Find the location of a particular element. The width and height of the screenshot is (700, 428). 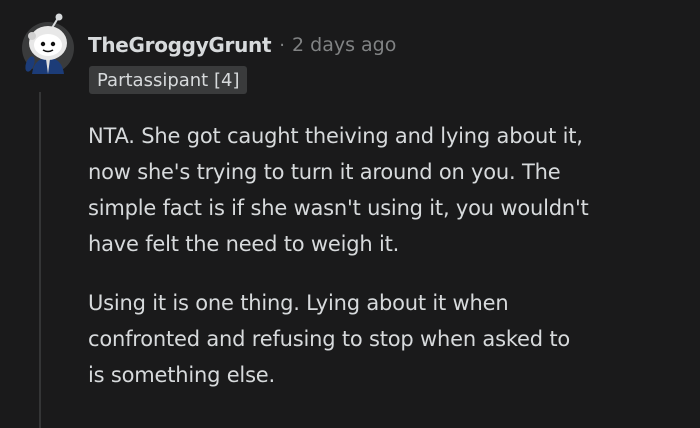

comment-header: TheGroggyGrunt · 2 days ago is located at coordinates (242, 45).